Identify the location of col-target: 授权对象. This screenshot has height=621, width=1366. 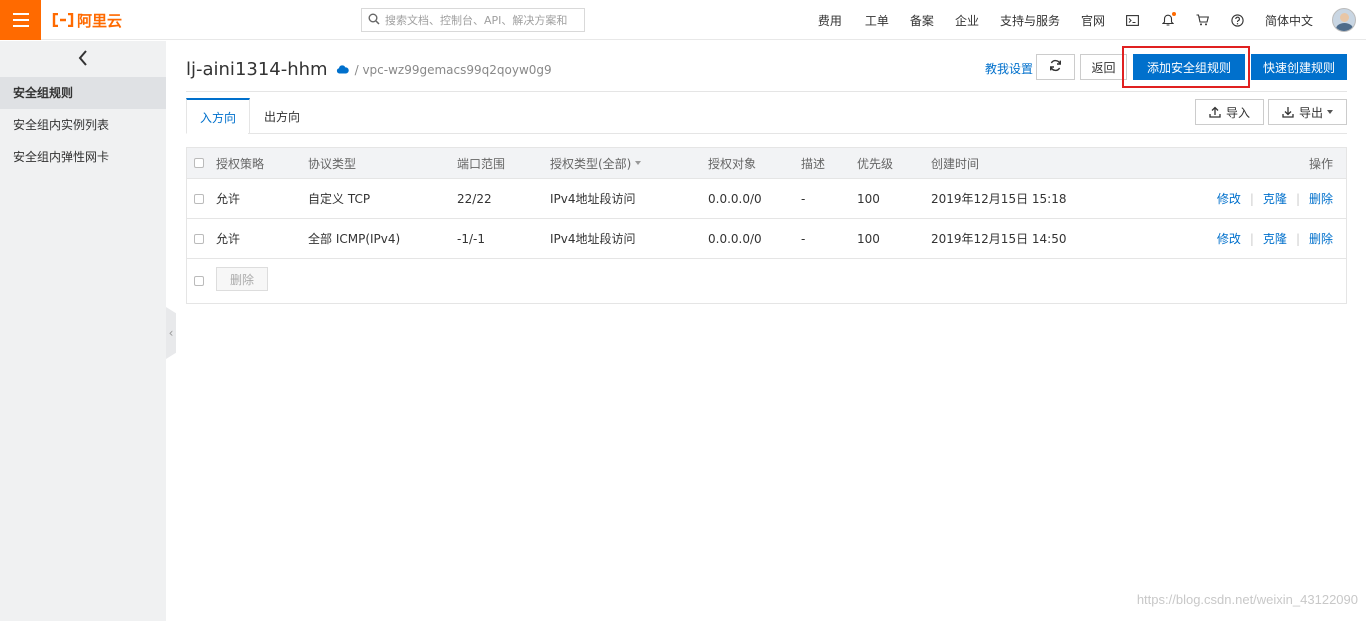
(732, 163).